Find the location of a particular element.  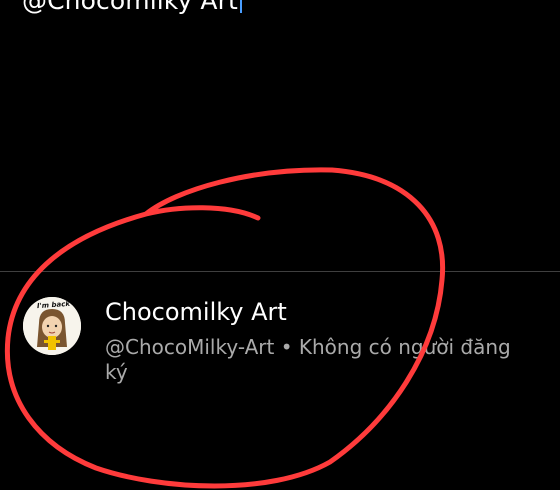

search-field: @Chocomilky Art is located at coordinates (132, 8).